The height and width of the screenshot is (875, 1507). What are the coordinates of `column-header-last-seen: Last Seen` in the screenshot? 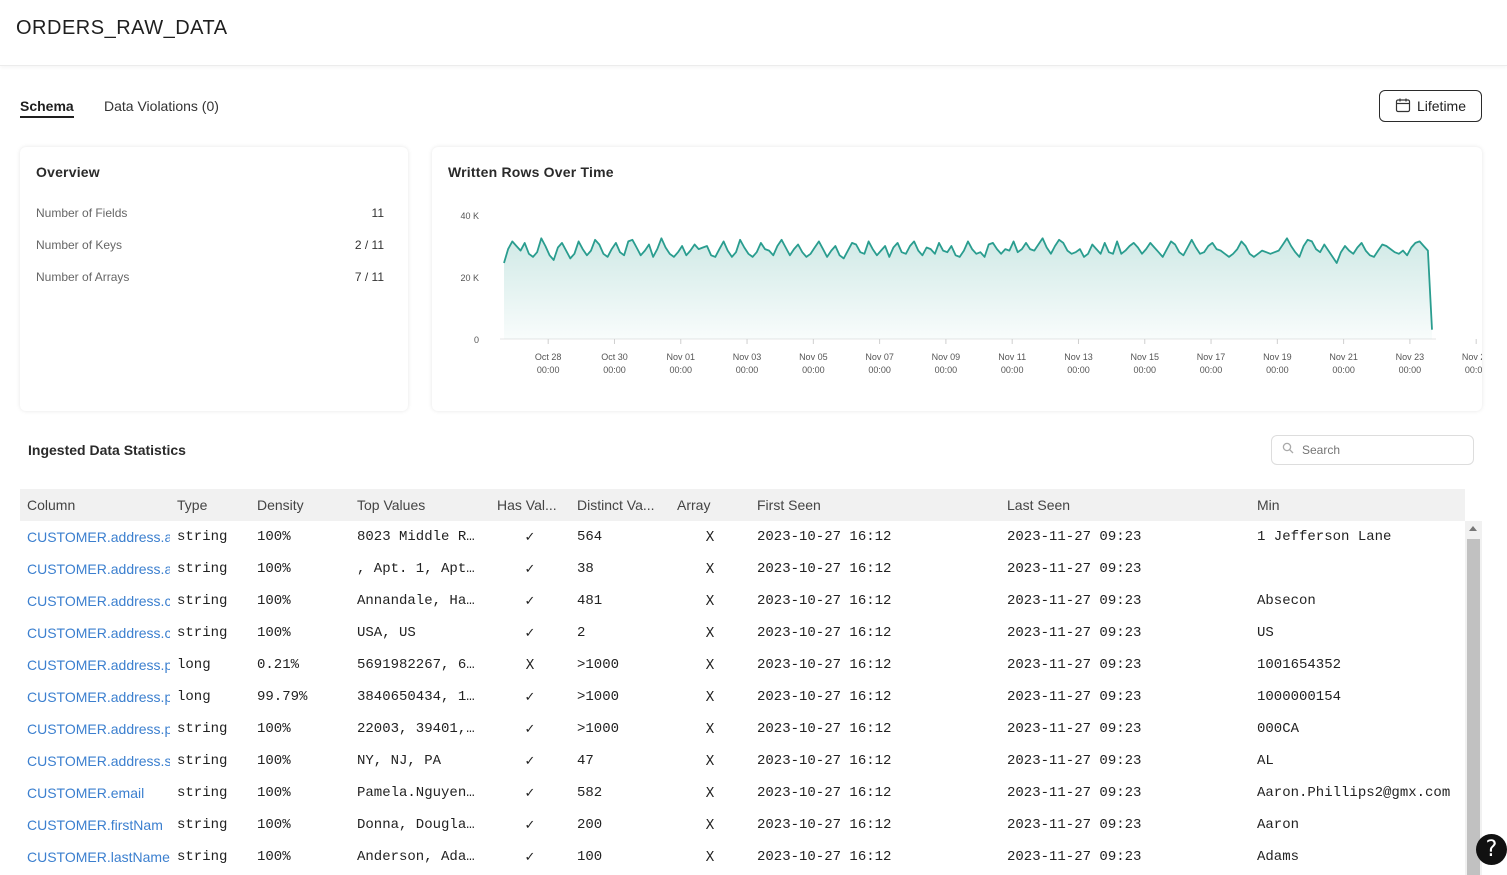 It's located at (1125, 505).